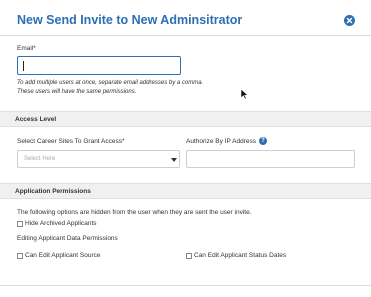  Describe the element at coordinates (20, 256) in the screenshot. I see `edit-source-checkbox` at that location.